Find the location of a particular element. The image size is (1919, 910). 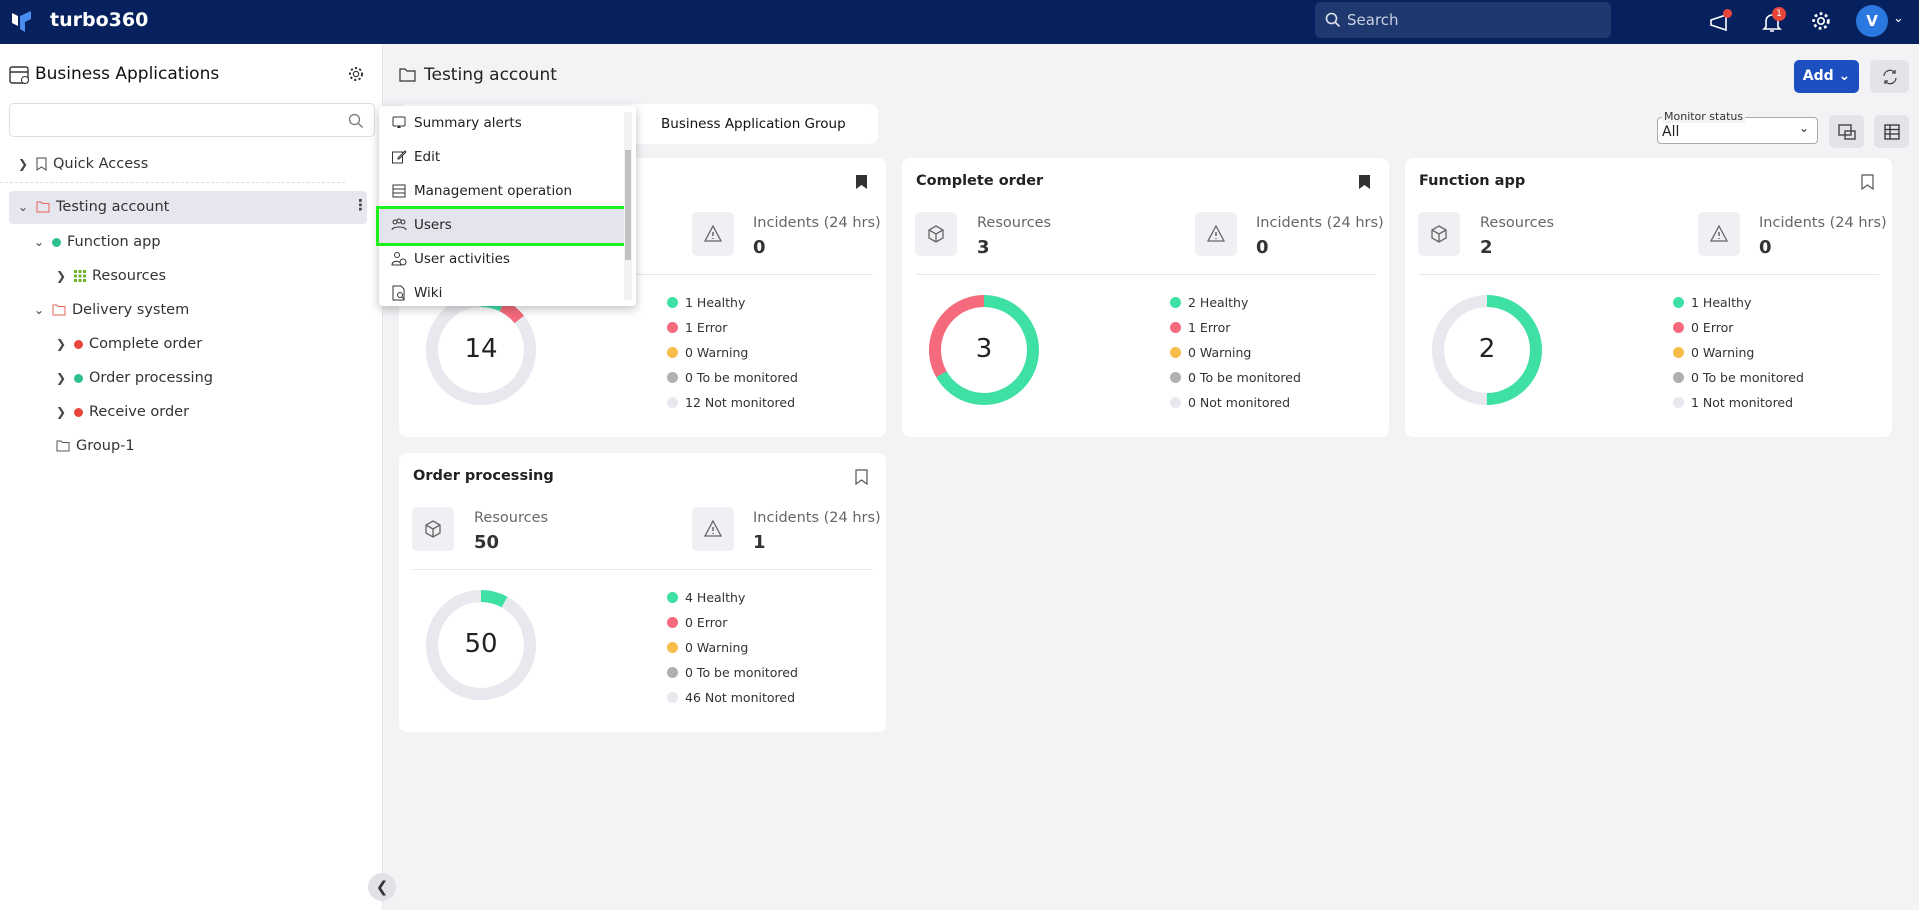

legend-item: 1 Error is located at coordinates (732, 327).